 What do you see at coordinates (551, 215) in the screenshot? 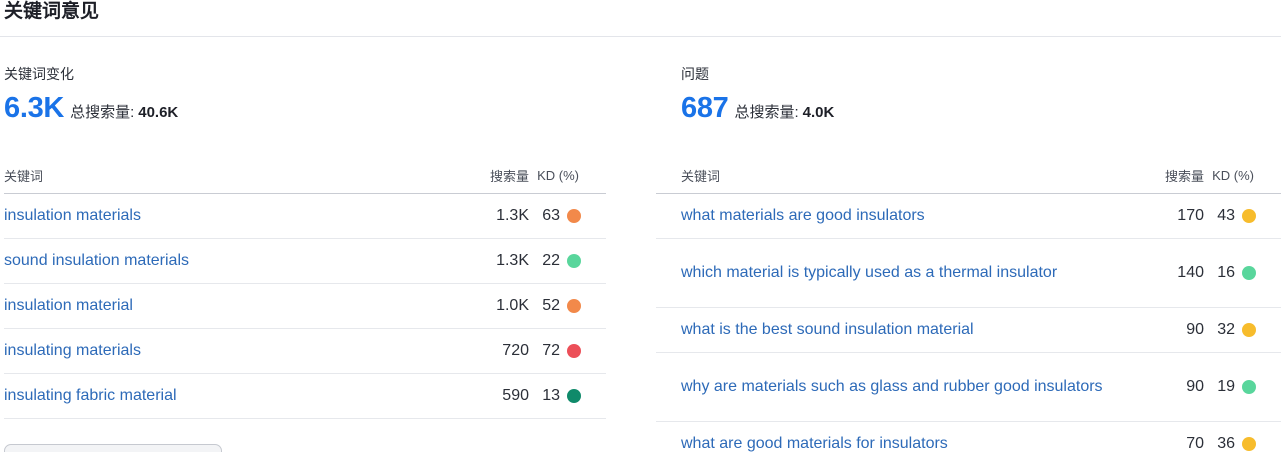
I see `kd-value: 63` at bounding box center [551, 215].